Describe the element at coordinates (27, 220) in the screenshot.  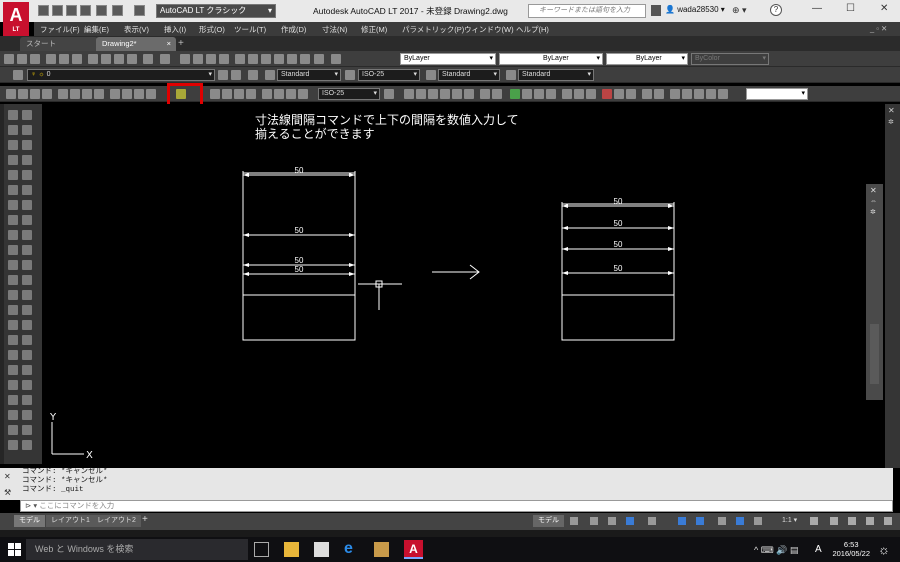
I see `gradient-icon` at that location.